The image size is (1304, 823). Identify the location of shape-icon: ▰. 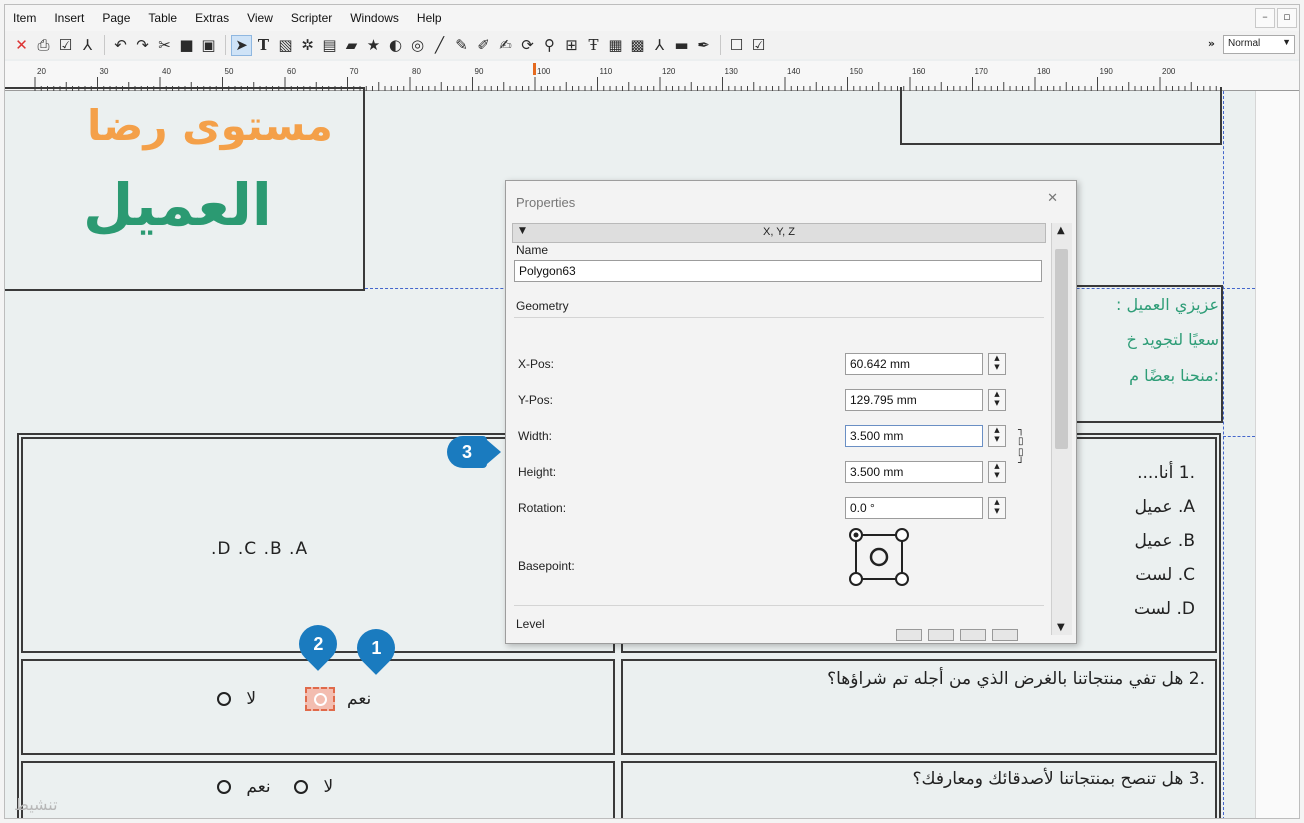
(351, 45).